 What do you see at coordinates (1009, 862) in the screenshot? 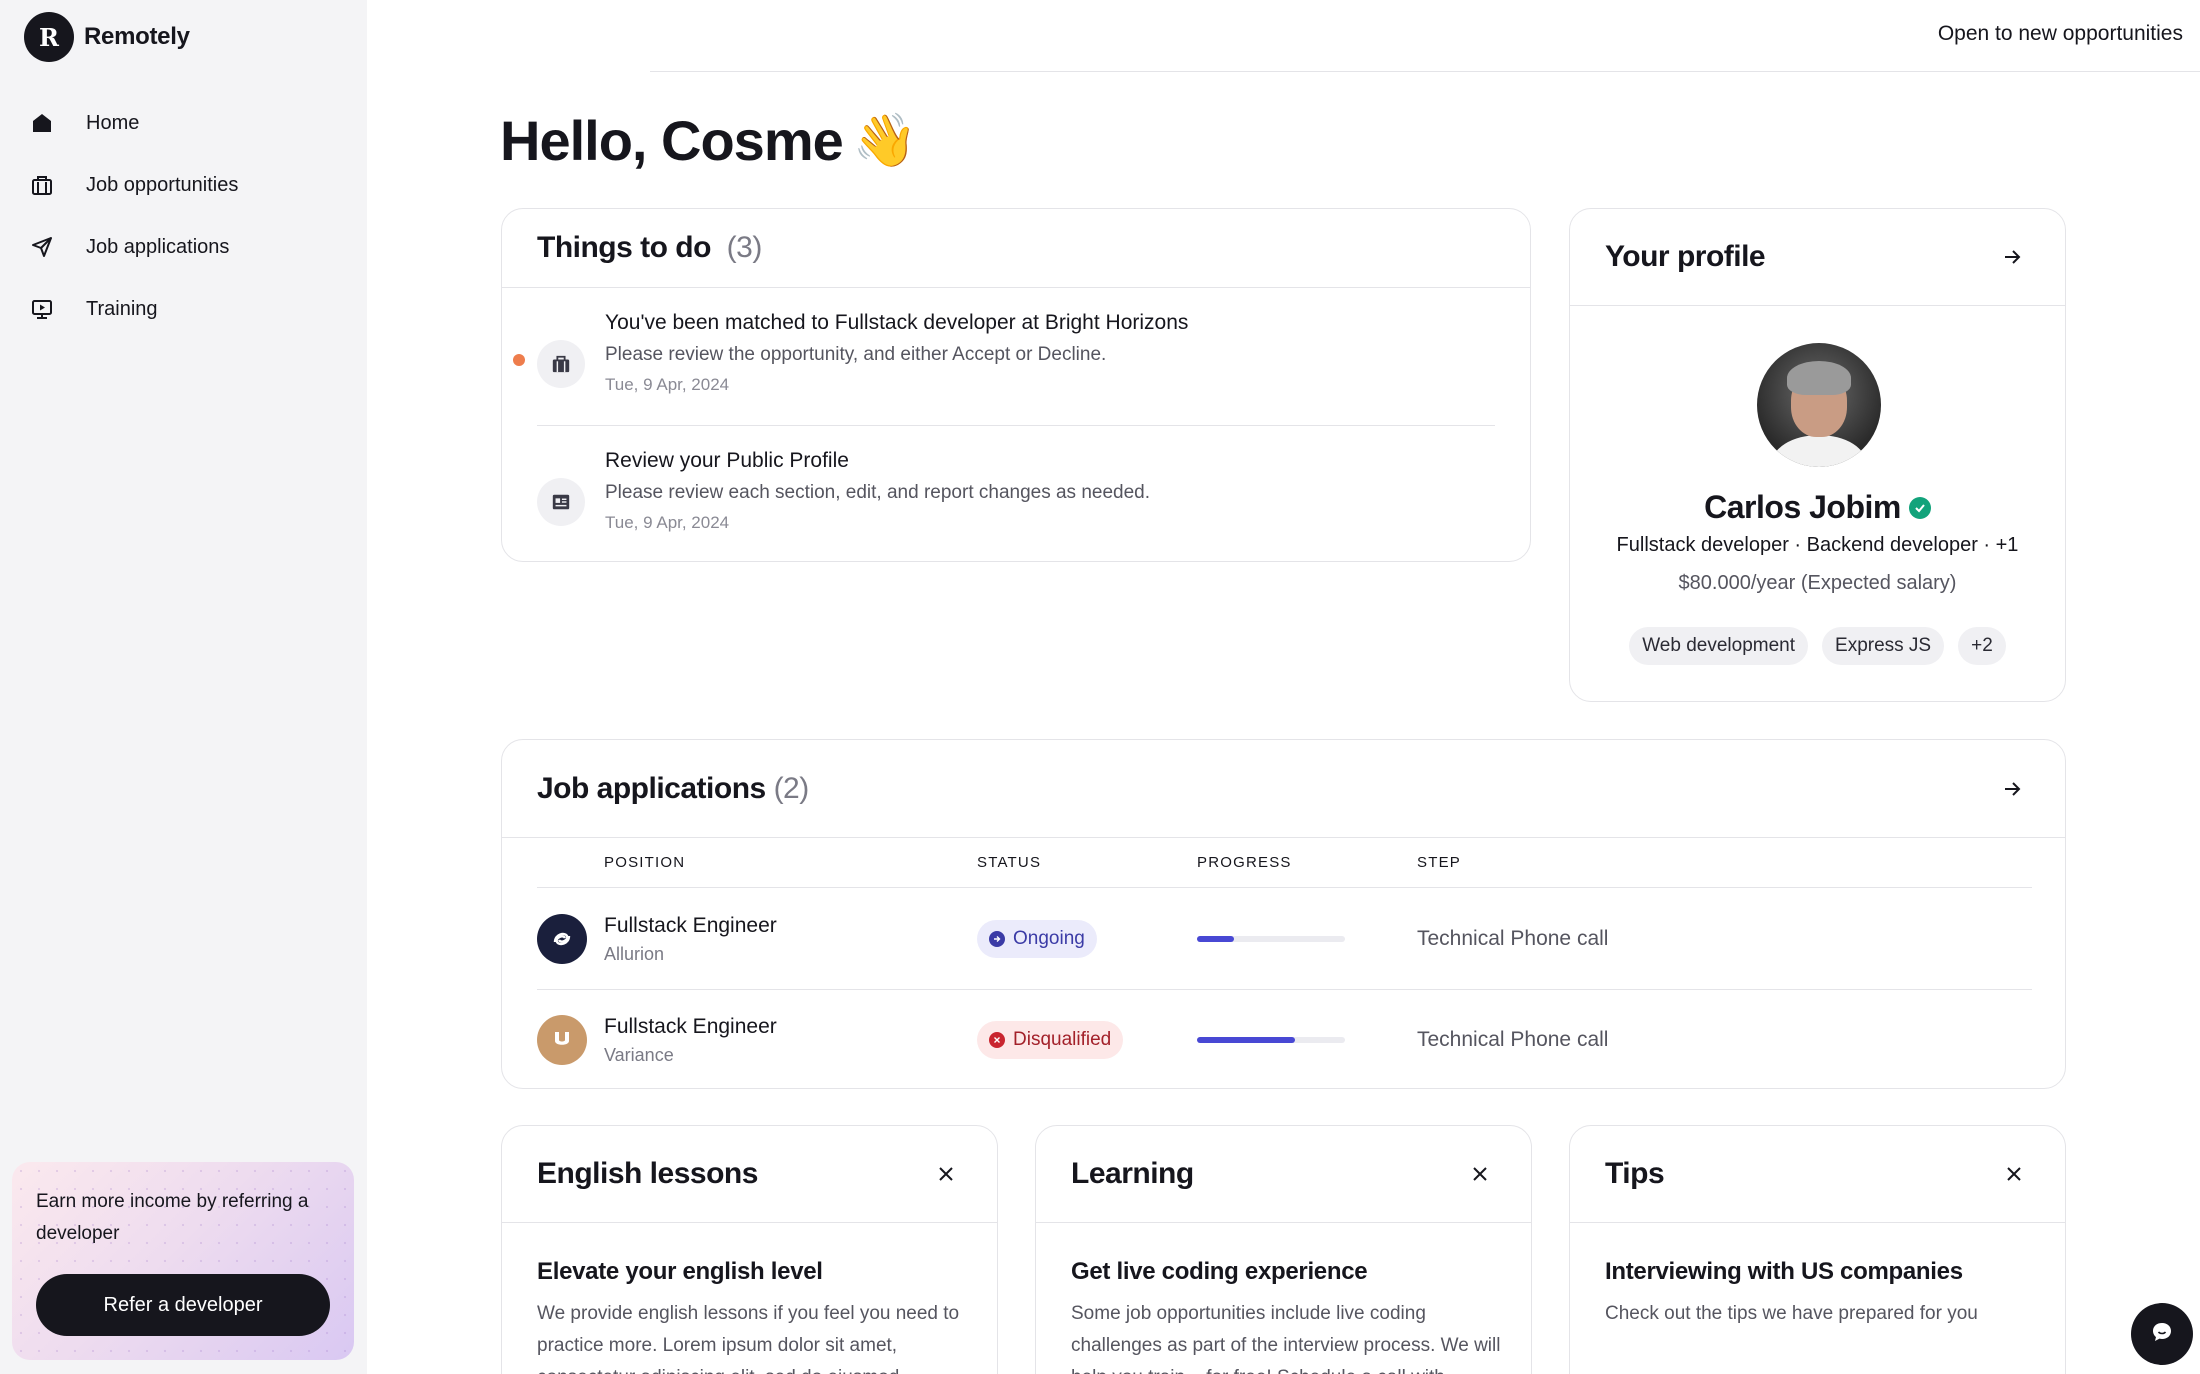
I see `column-header-status: STATUS` at bounding box center [1009, 862].